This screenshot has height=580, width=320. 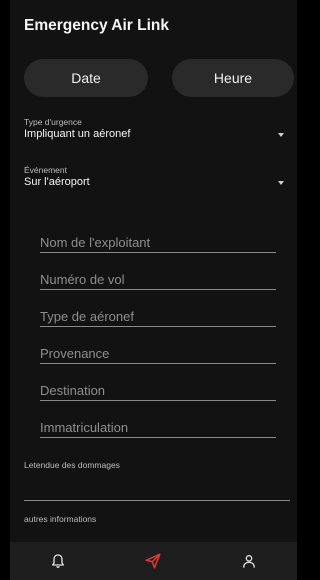 I want to click on event-select: Événement Sur l'aéroport, so click(x=155, y=176).